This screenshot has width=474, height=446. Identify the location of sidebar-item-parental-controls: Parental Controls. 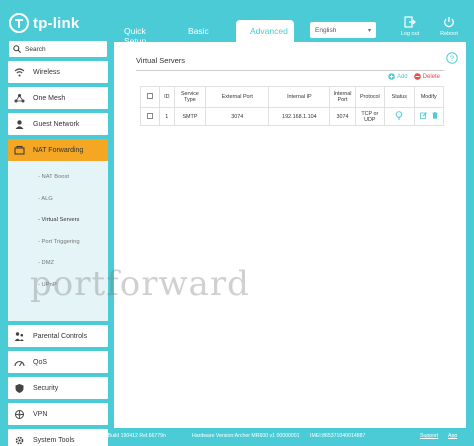
(58, 336).